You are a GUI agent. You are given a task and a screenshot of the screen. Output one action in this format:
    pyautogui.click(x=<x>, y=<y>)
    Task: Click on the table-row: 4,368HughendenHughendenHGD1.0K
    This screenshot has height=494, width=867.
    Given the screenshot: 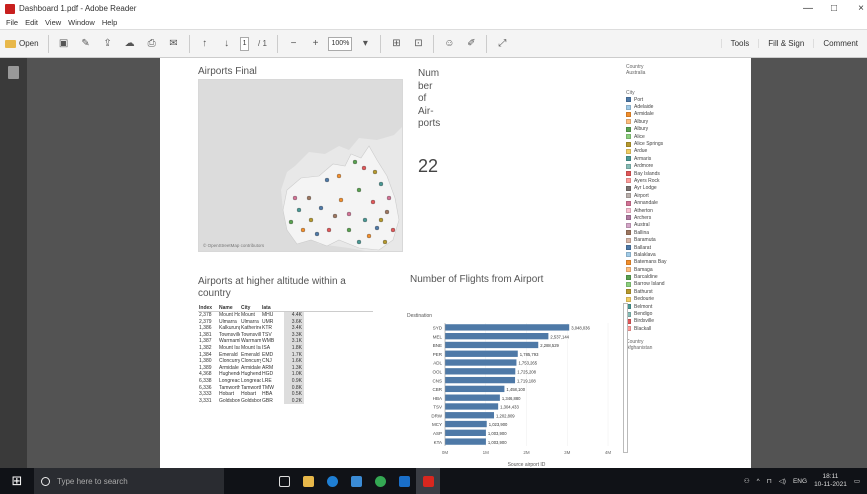 What is the action you would take?
    pyautogui.click(x=285, y=374)
    